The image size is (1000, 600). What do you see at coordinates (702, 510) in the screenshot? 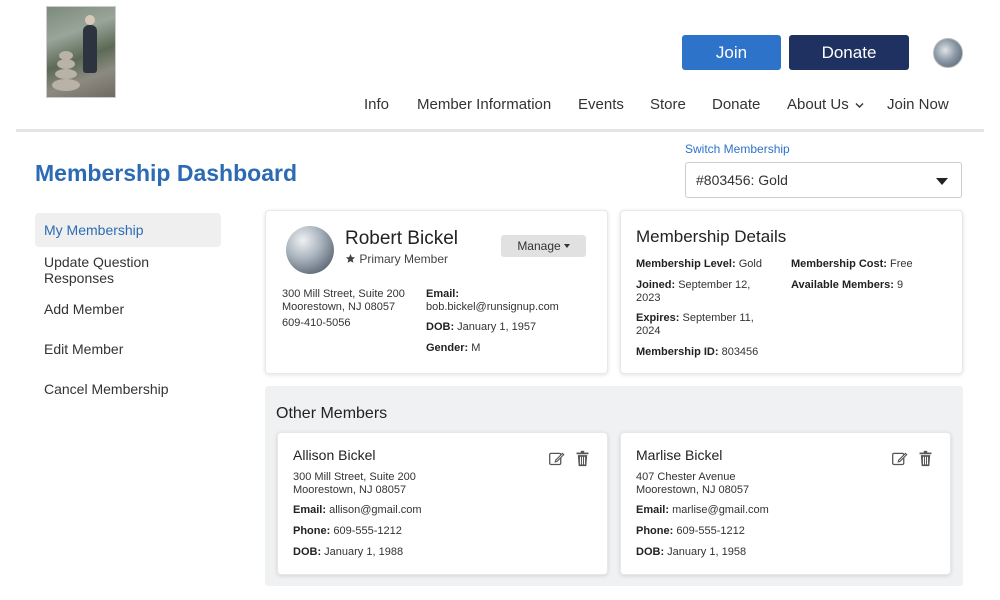
I see `member-email: Email: marlise@gmail.com` at bounding box center [702, 510].